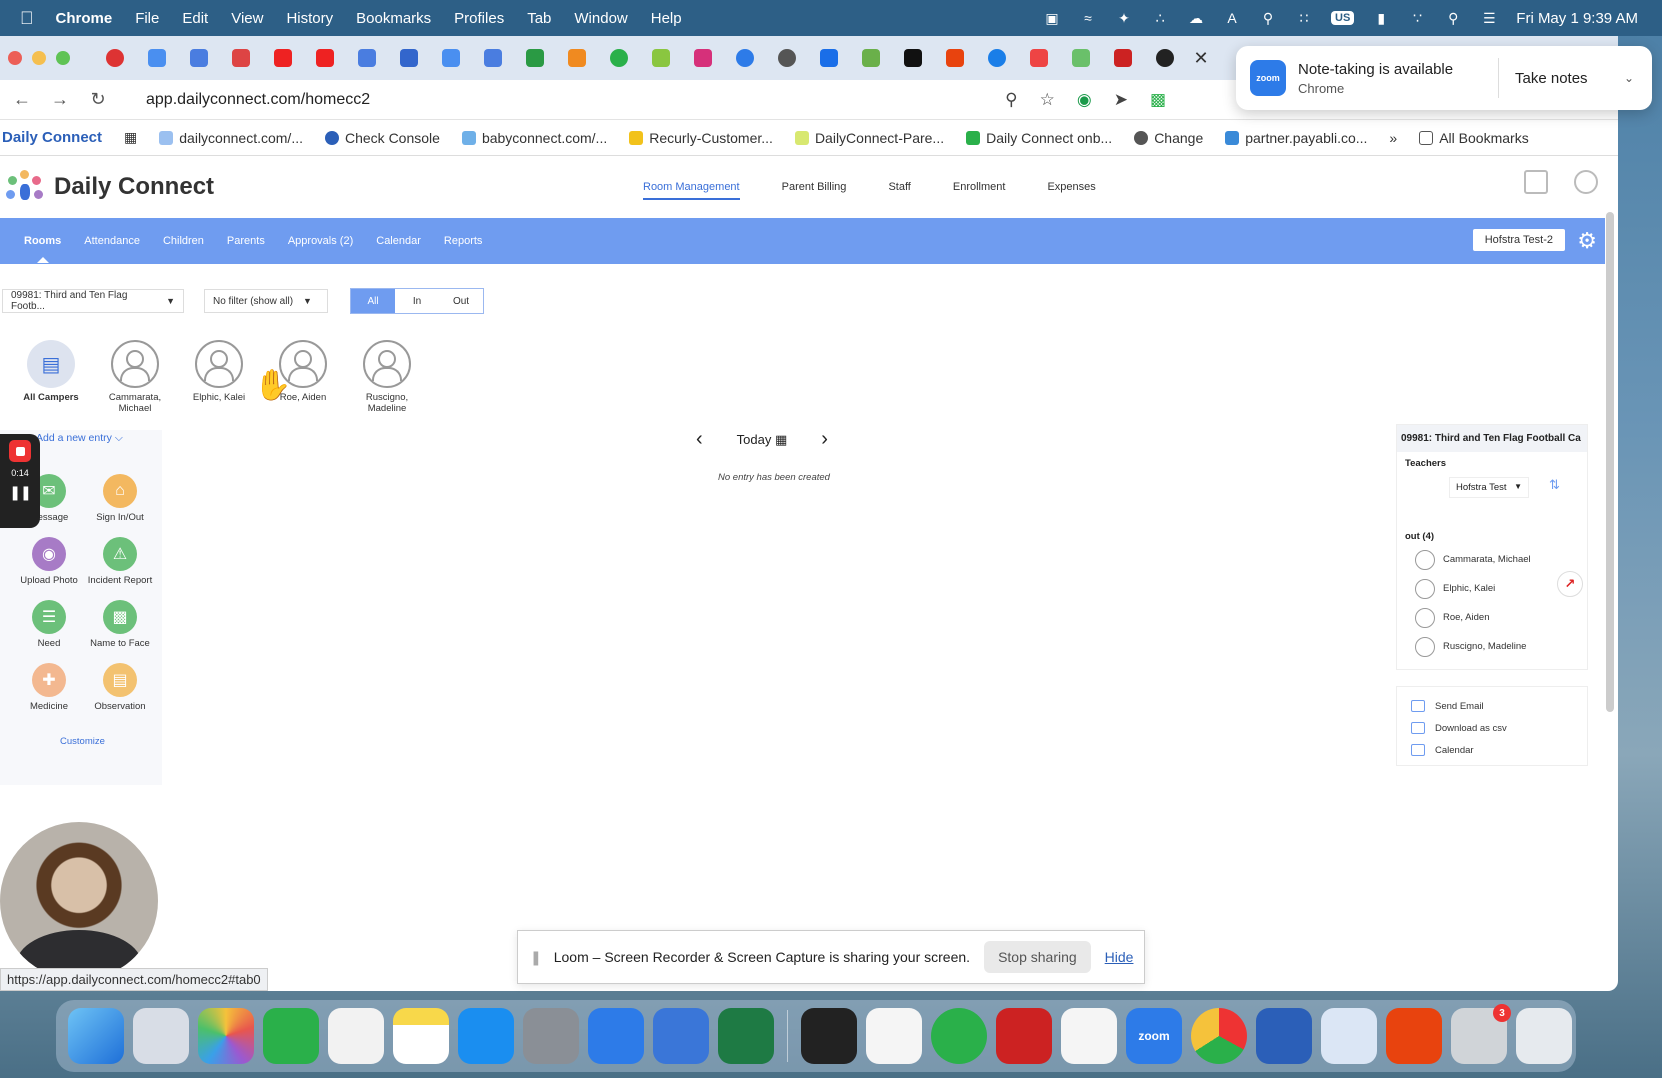 This screenshot has height=1078, width=1662. What do you see at coordinates (959, 1036) in the screenshot?
I see `whatsapp-icon` at bounding box center [959, 1036].